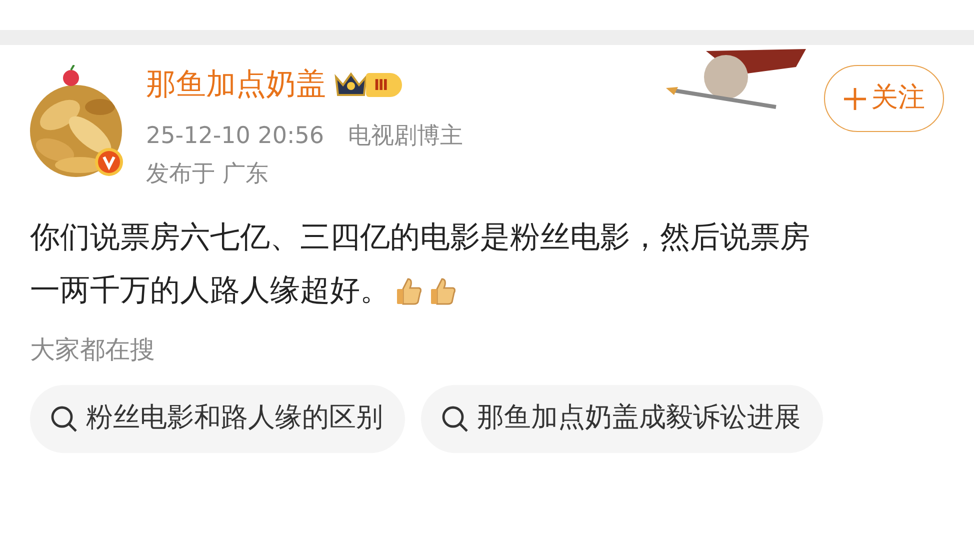 The width and height of the screenshot is (974, 547). I want to click on post-text-line: 你们说票房六七亿、三四亿的电影是粉丝电影，然后说票房, so click(420, 237).